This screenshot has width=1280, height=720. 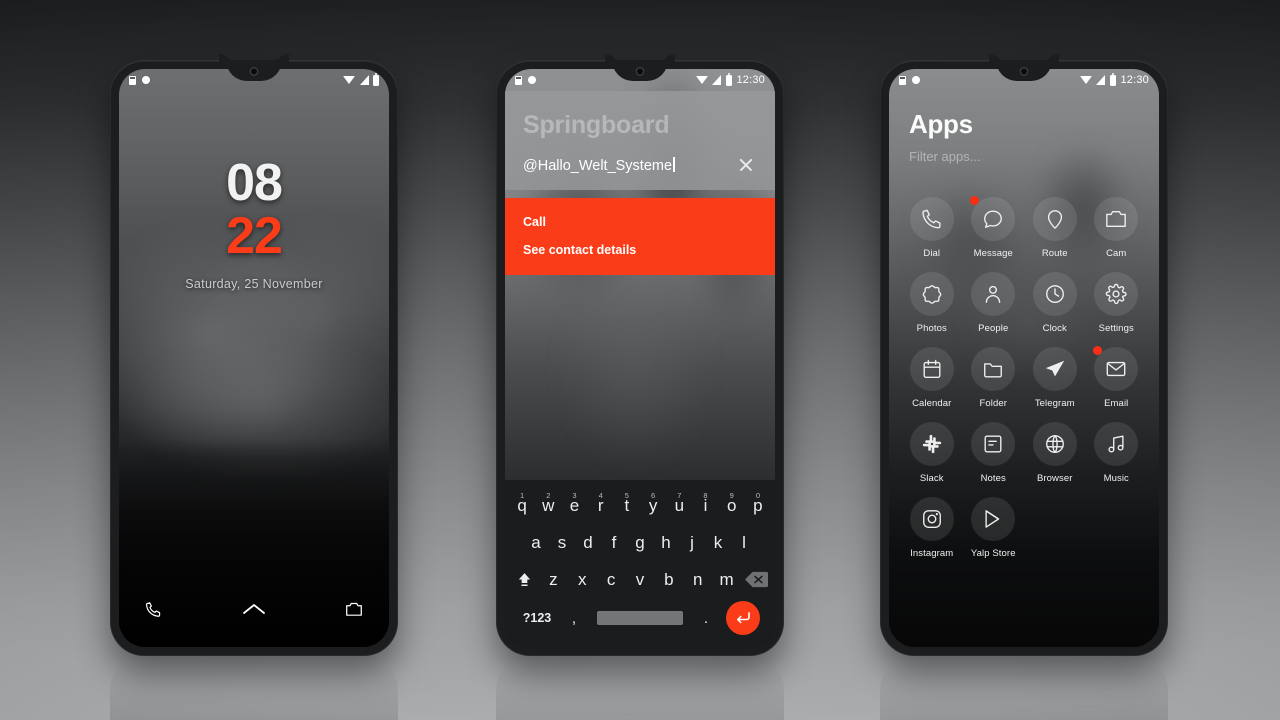 What do you see at coordinates (601, 503) in the screenshot?
I see `key-r: 4r` at bounding box center [601, 503].